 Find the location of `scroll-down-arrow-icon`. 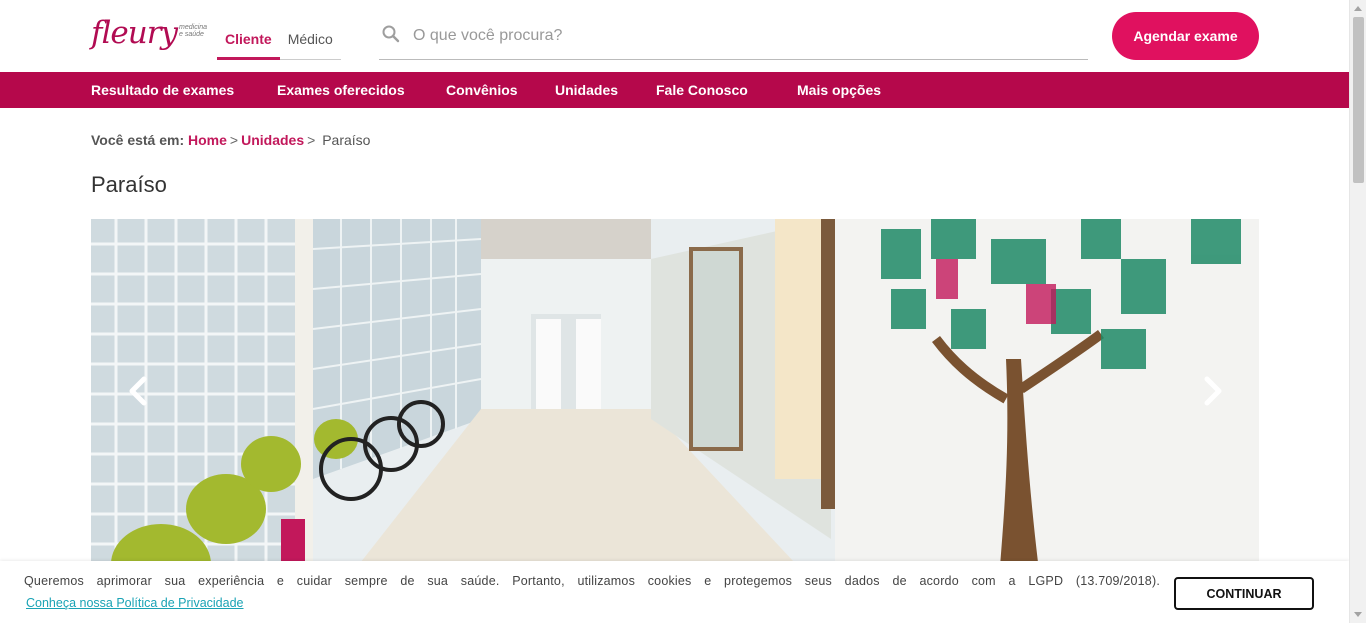

scroll-down-arrow-icon is located at coordinates (1358, 614).